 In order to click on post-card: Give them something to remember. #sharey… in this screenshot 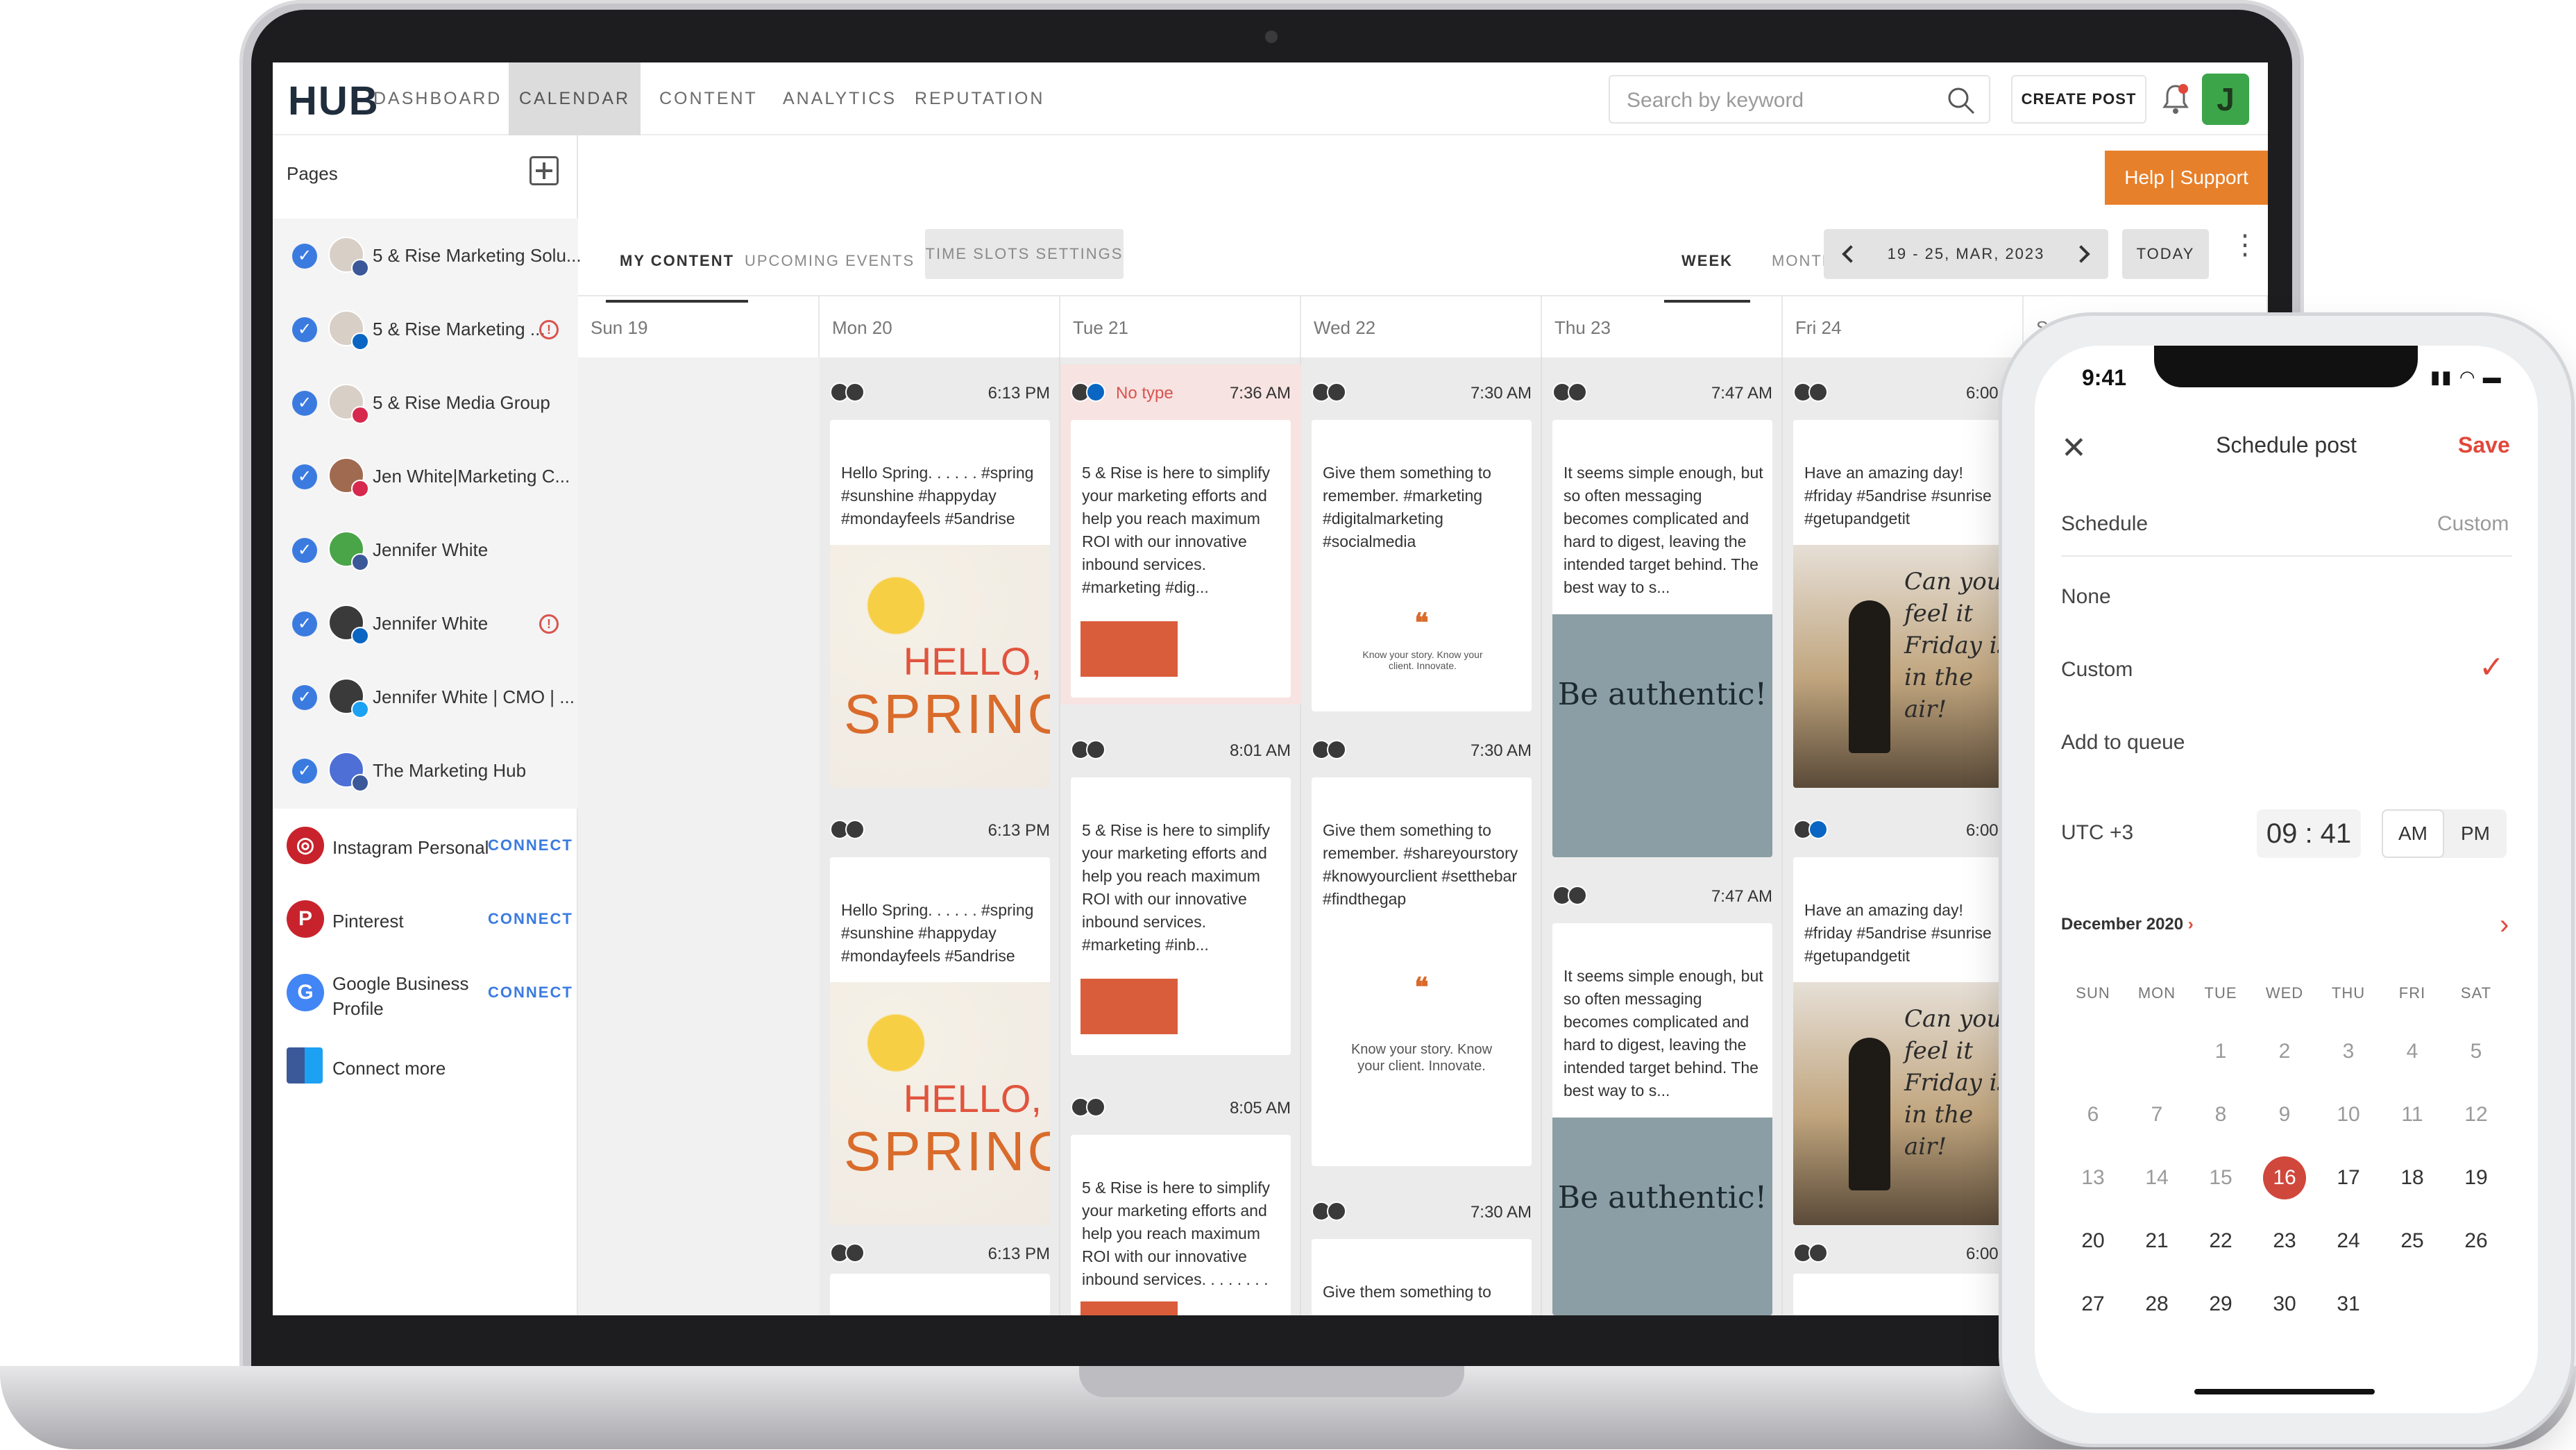, I will do `click(1422, 971)`.